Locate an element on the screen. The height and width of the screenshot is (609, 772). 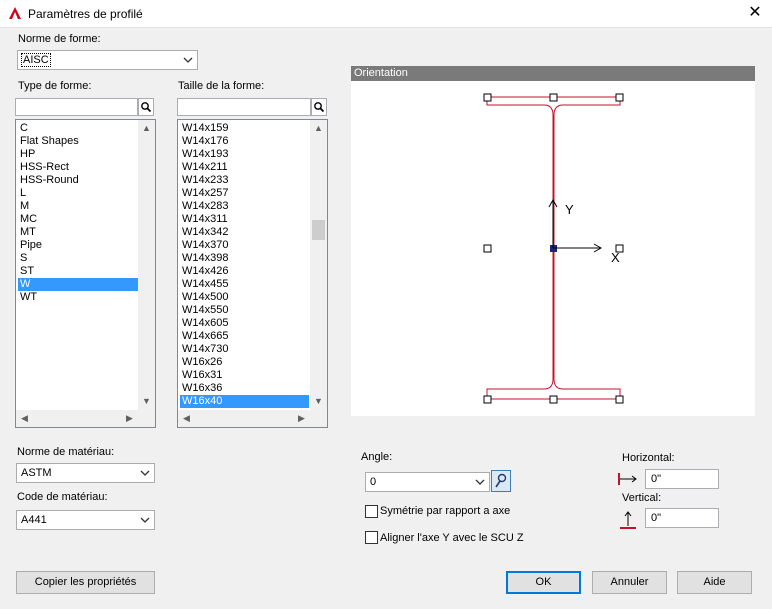
material-standard-label: Norme de matériau: is located at coordinates (66, 452).